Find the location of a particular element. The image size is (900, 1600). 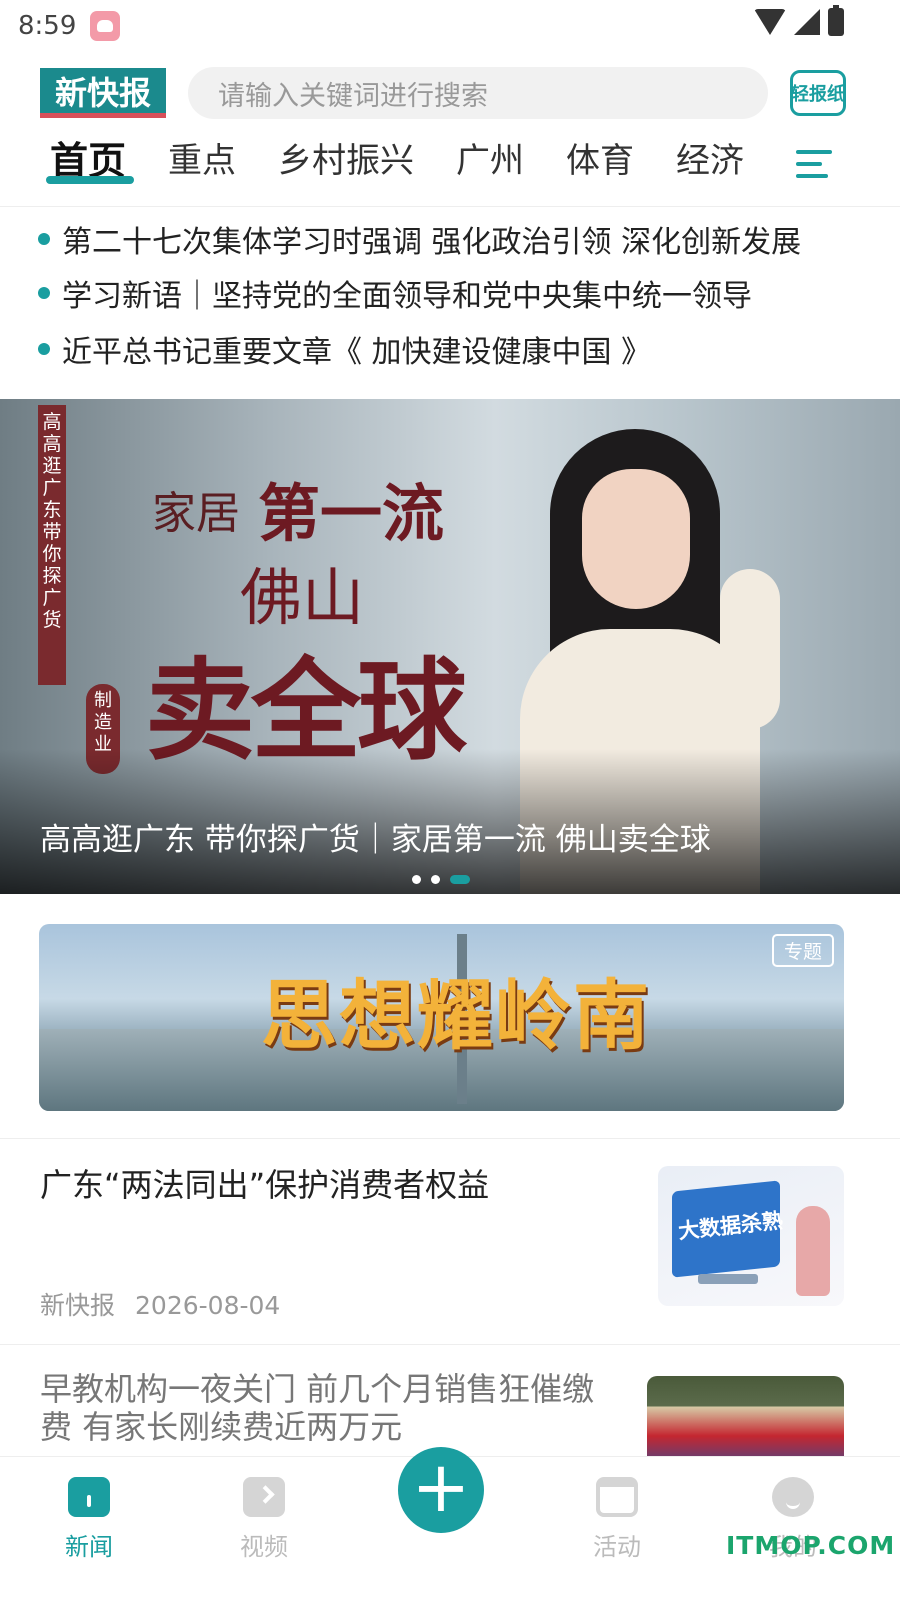

headline-text: 第二十七次集体学习时强调 强化政治引领 深化创新发展 is located at coordinates (432, 242).